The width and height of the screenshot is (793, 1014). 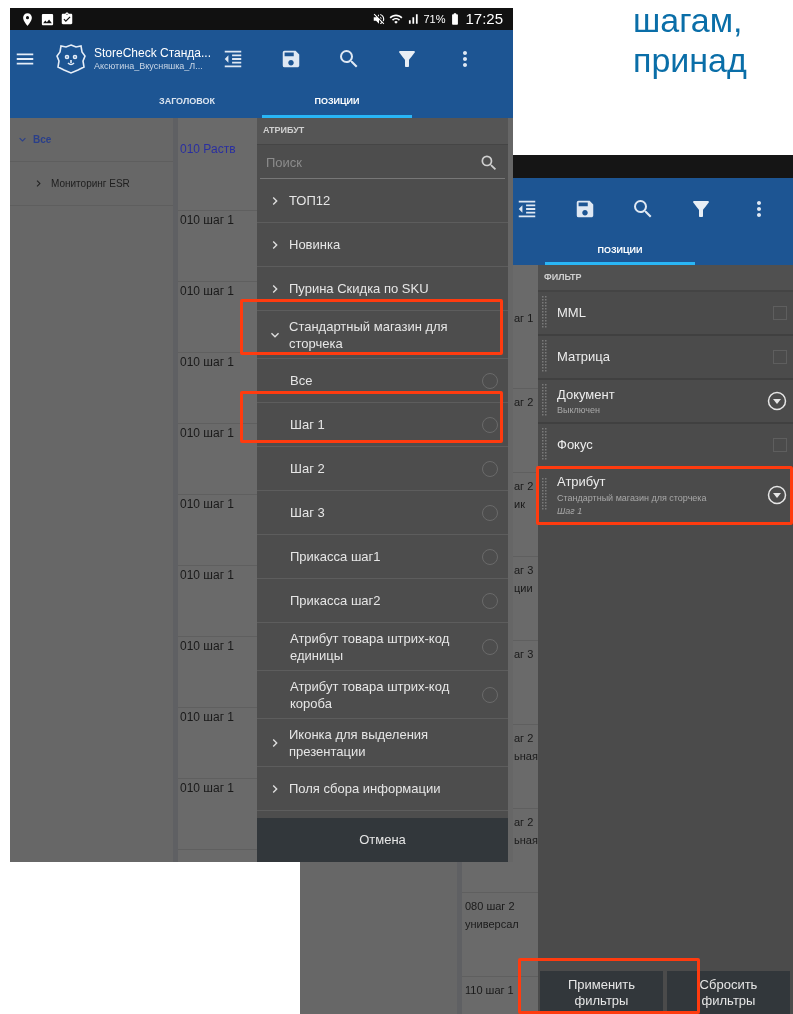 What do you see at coordinates (601, 992) in the screenshot?
I see `filter-button: Применить фильтры` at bounding box center [601, 992].